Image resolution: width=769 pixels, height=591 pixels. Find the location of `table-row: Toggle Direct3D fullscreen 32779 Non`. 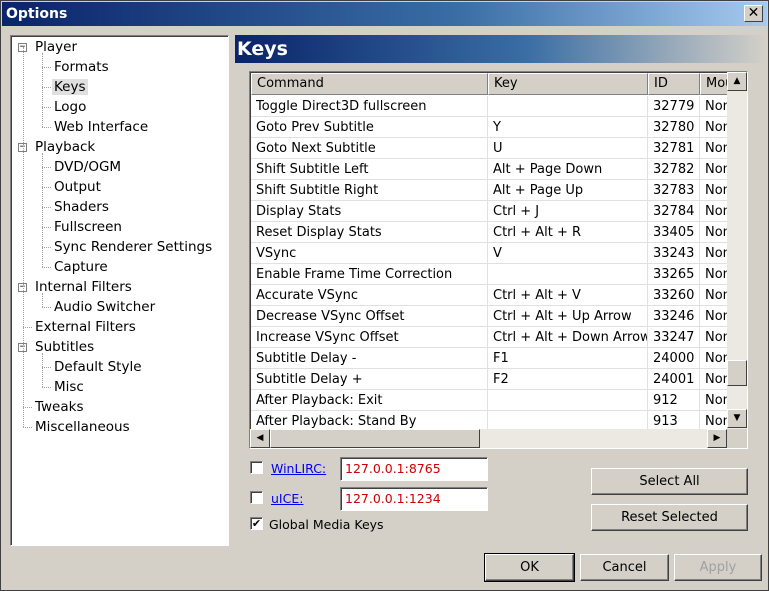

table-row: Toggle Direct3D fullscreen 32779 Non is located at coordinates (499, 106).